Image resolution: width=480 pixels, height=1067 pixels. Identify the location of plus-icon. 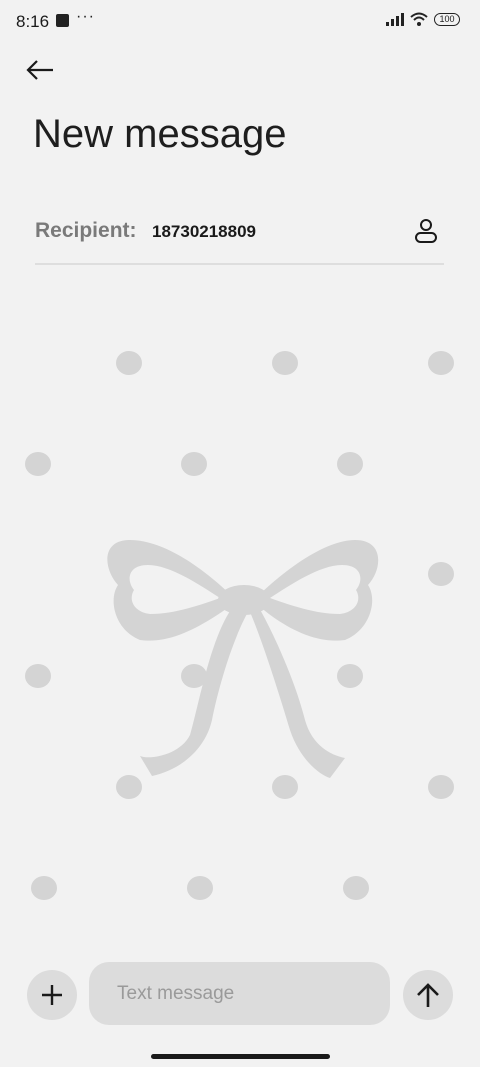
(52, 995).